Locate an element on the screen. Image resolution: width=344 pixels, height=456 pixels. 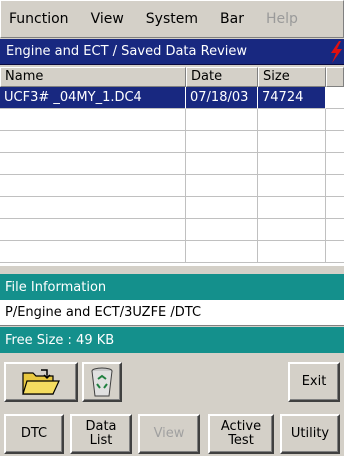
header-date: Date is located at coordinates (222, 77).